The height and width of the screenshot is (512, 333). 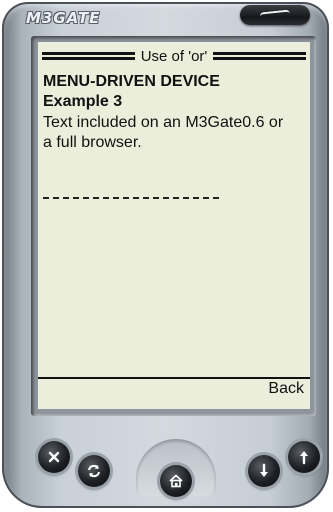 I want to click on close-button, so click(x=54, y=457).